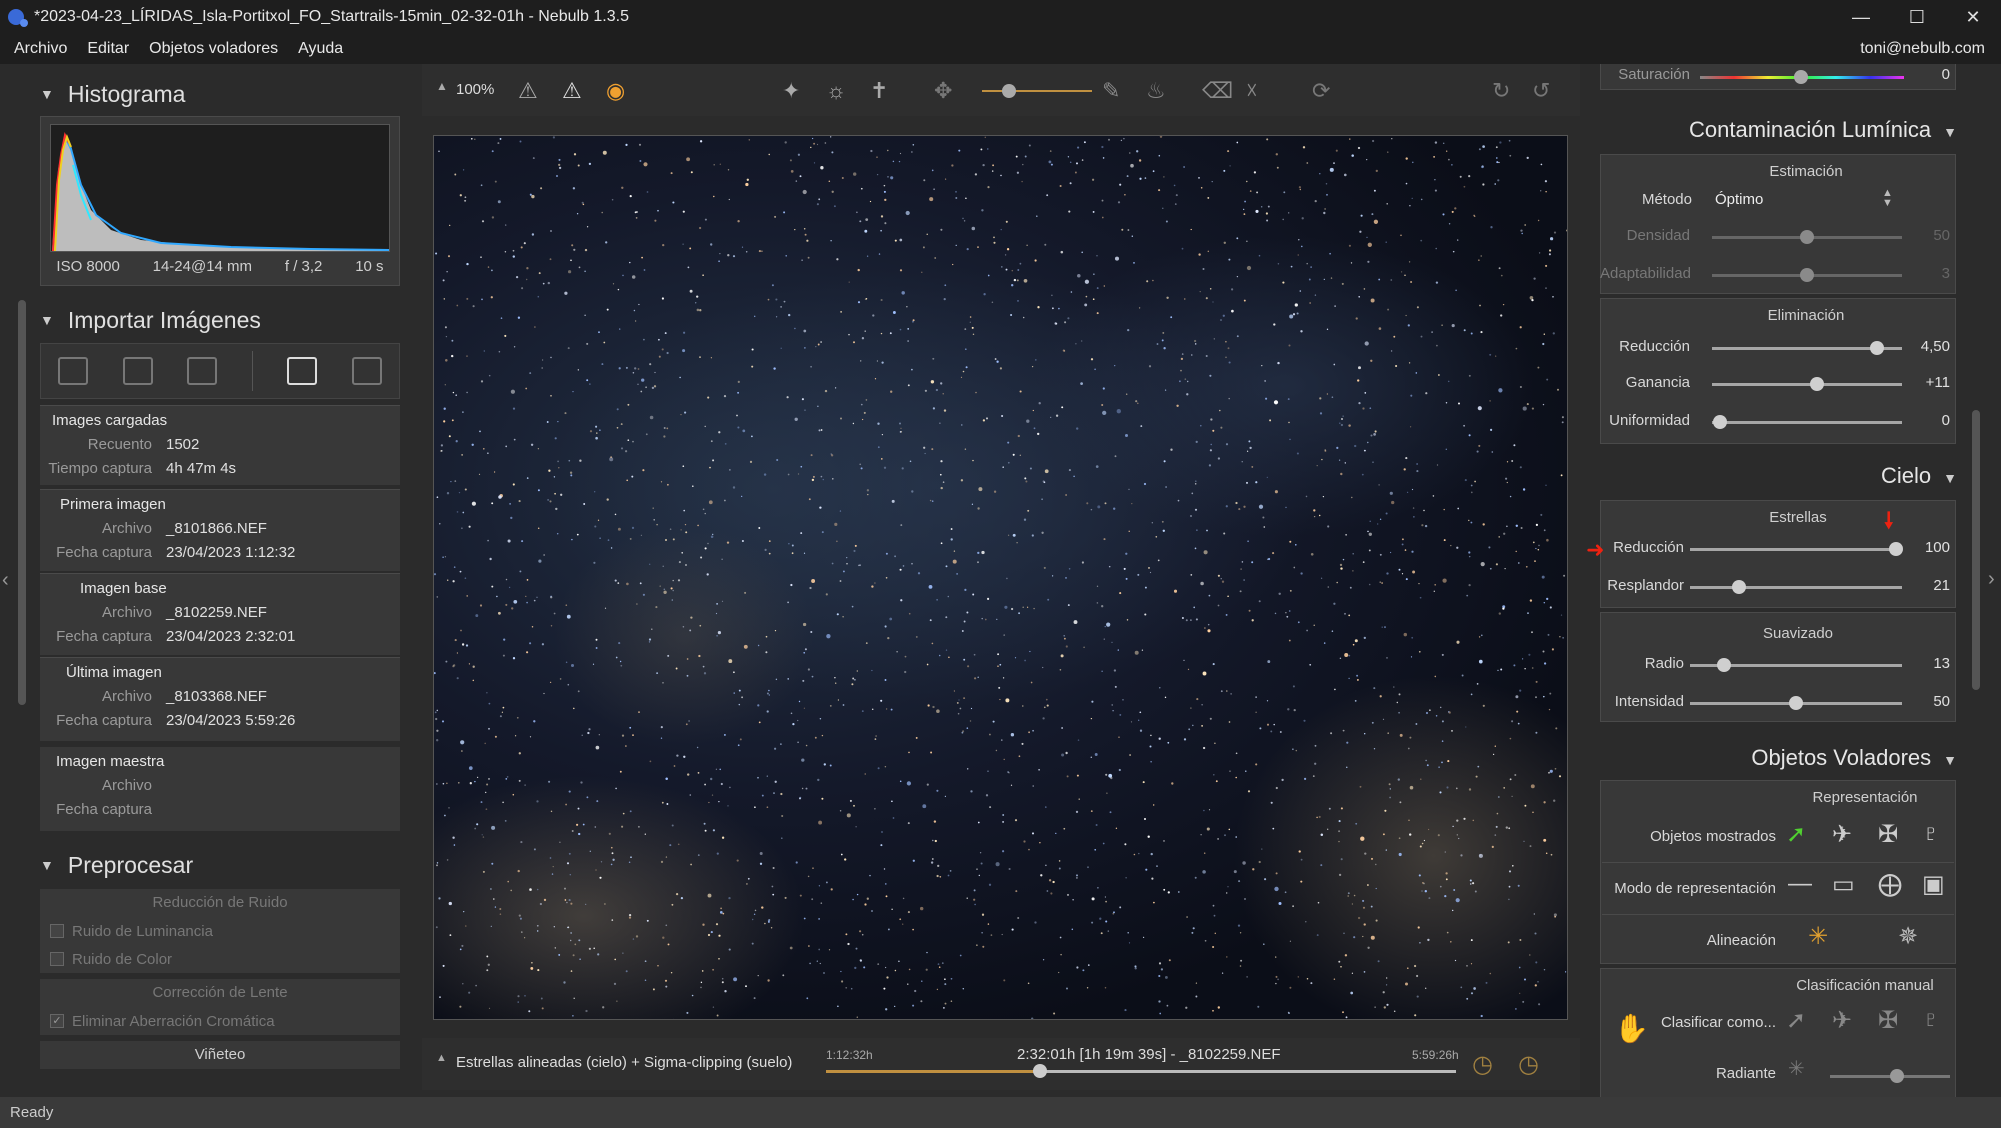  What do you see at coordinates (108, 49) in the screenshot?
I see `menu-editar: Editar` at bounding box center [108, 49].